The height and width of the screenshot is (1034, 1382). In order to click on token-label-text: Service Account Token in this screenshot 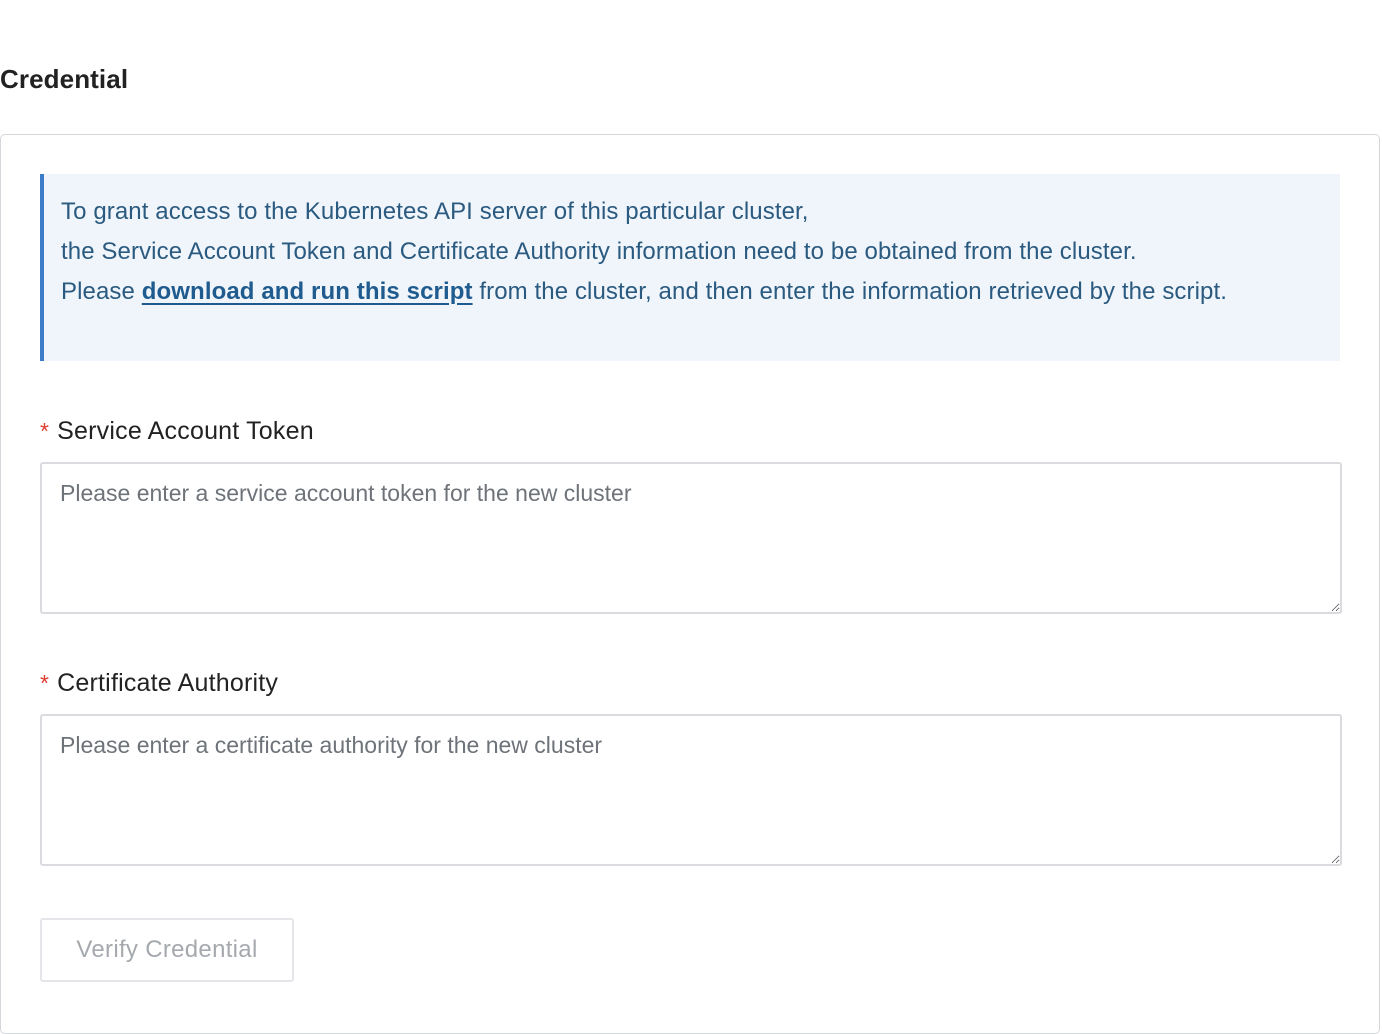, I will do `click(185, 431)`.